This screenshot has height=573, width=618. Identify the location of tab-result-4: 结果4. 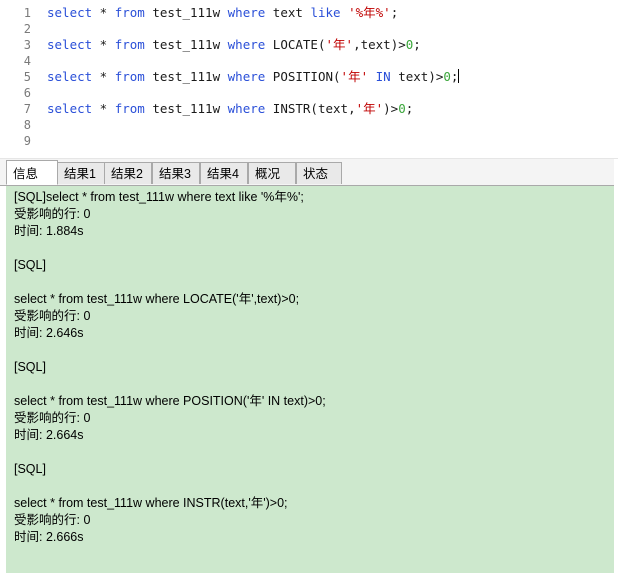
(224, 173).